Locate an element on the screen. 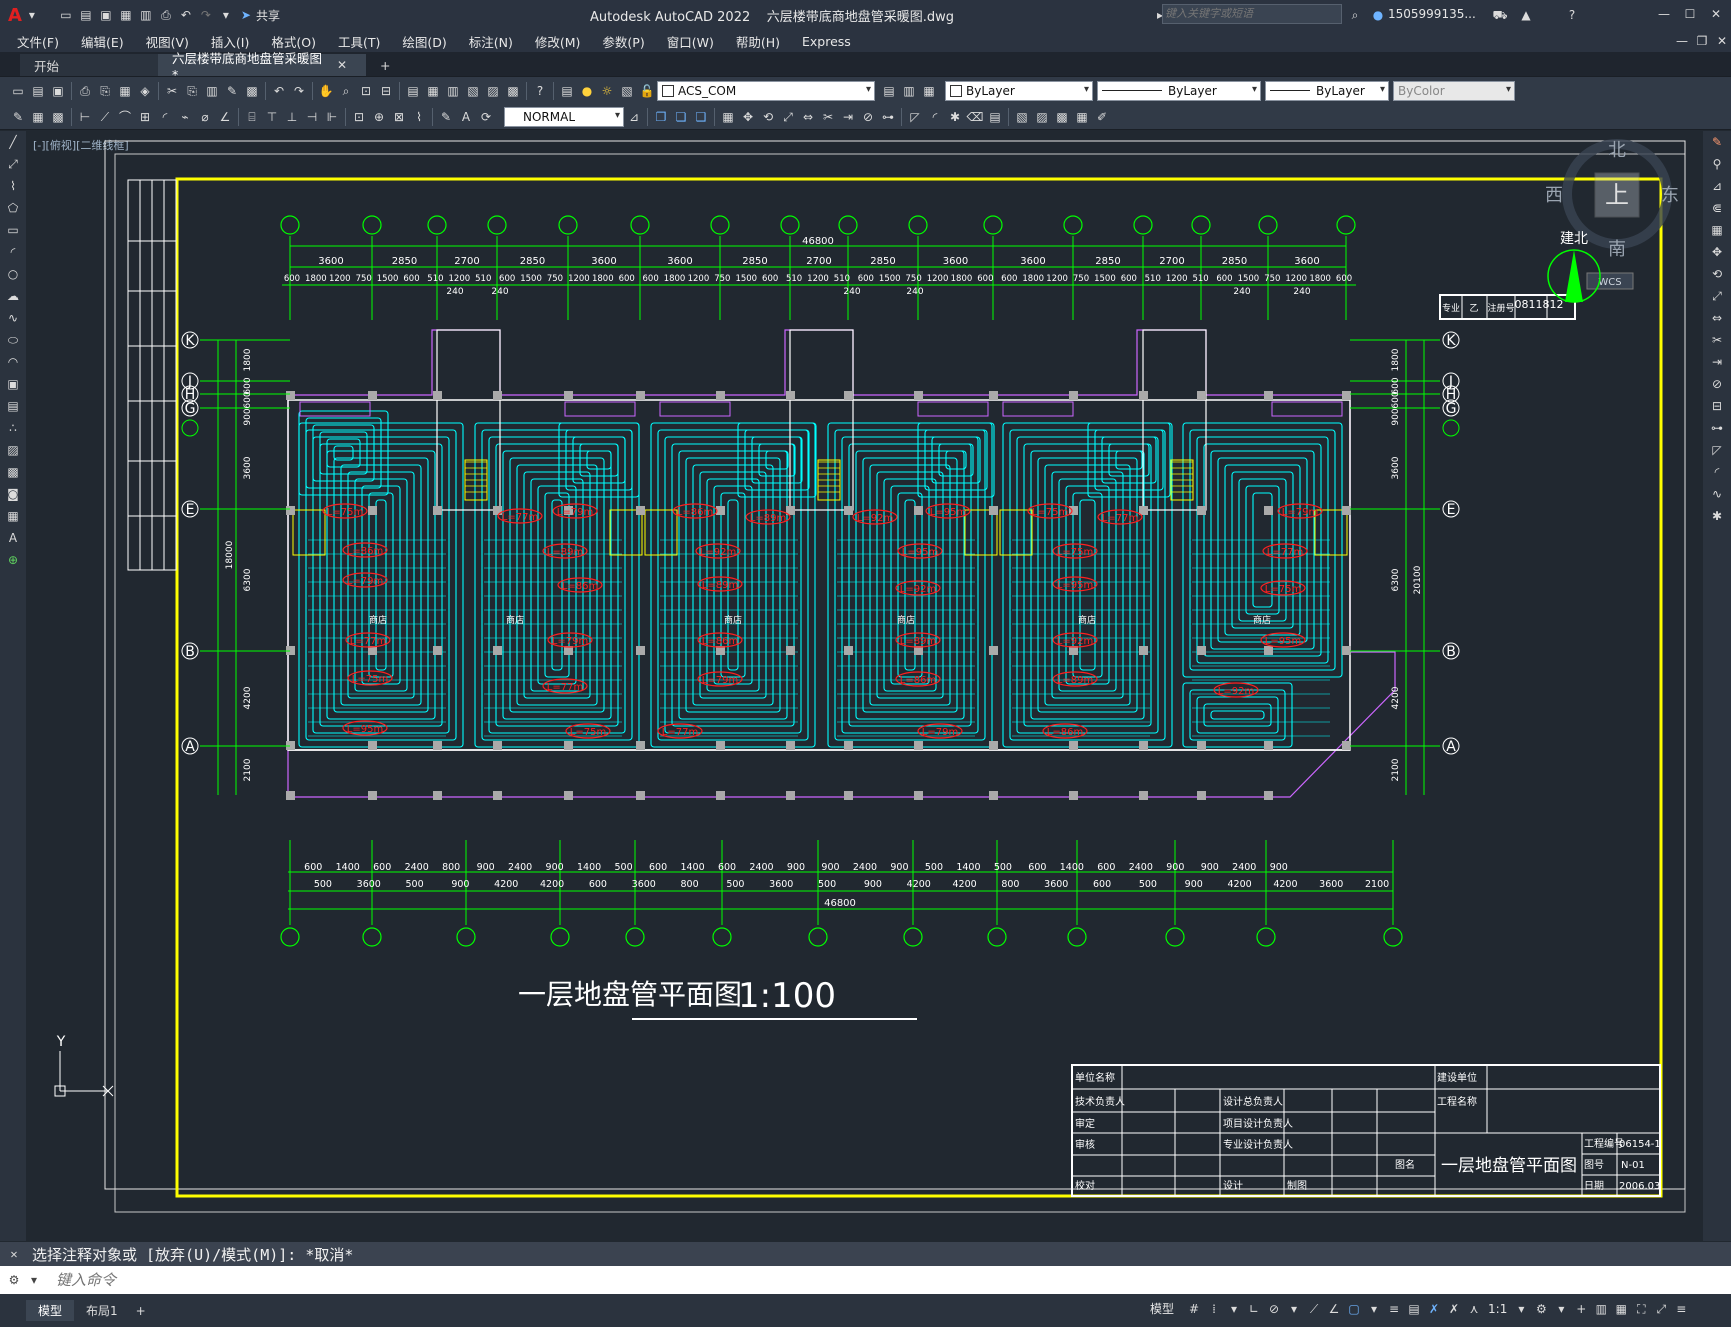 Image resolution: width=1731 pixels, height=1327 pixels. dim-angular-icon: ∠ is located at coordinates (225, 117).